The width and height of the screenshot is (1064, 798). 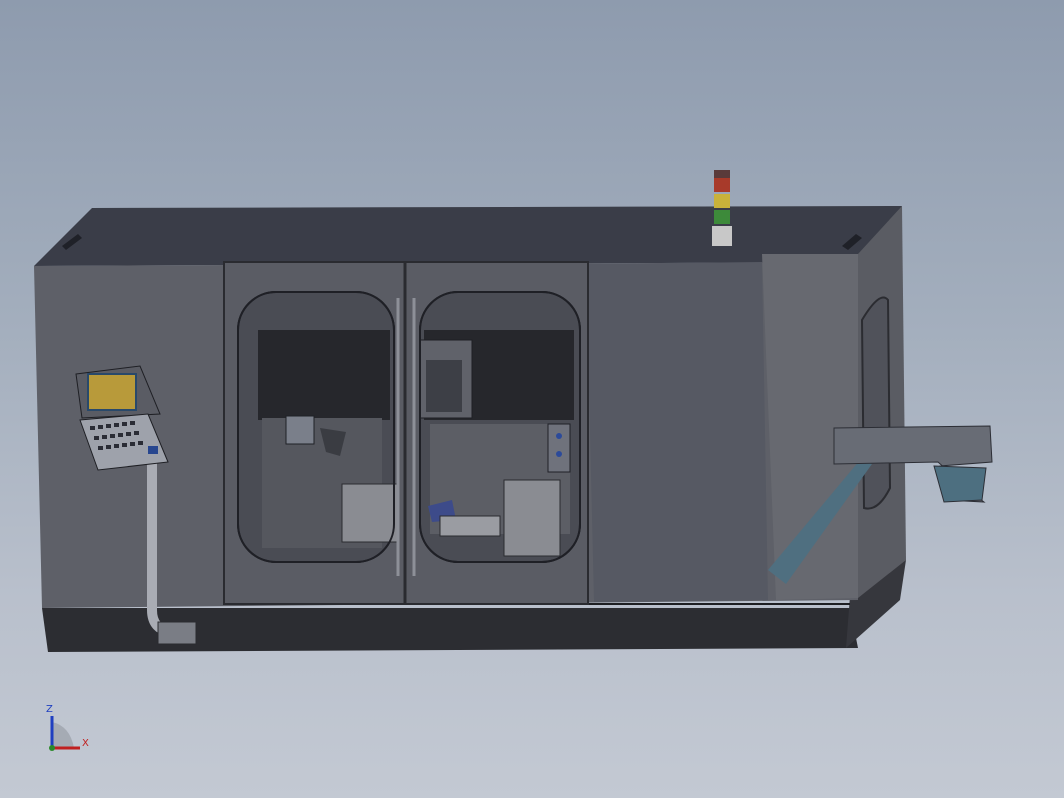 I want to click on arm-mount, so click(x=177, y=633).